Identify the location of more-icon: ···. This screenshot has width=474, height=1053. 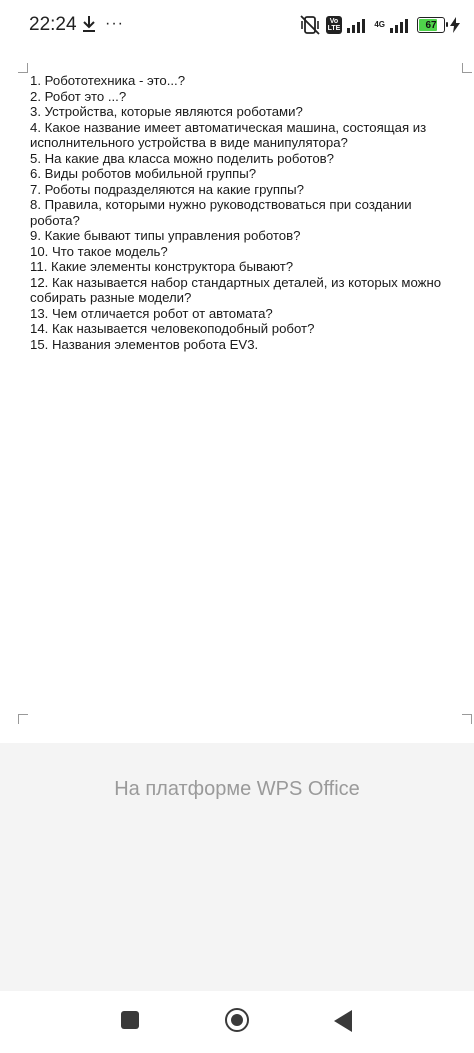
(114, 23).